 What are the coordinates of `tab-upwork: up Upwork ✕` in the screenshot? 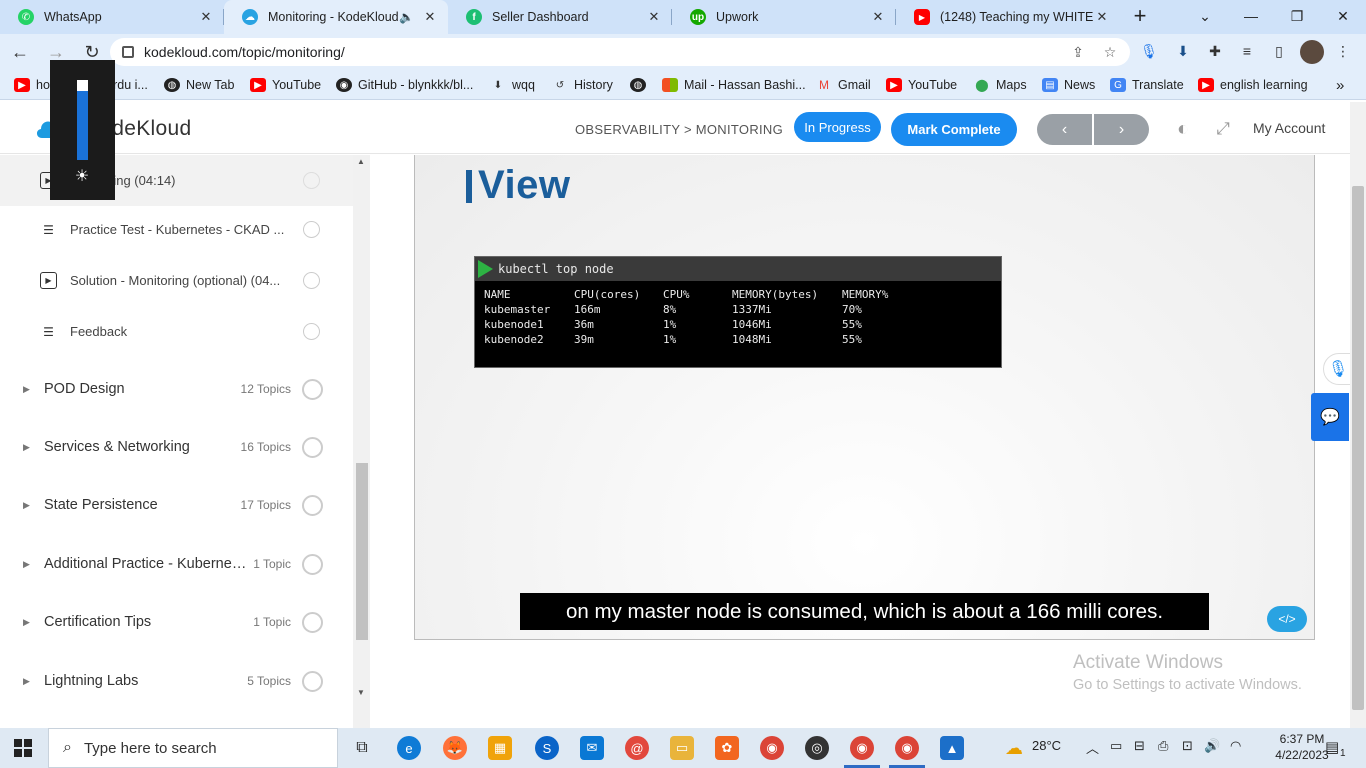 It's located at (784, 17).